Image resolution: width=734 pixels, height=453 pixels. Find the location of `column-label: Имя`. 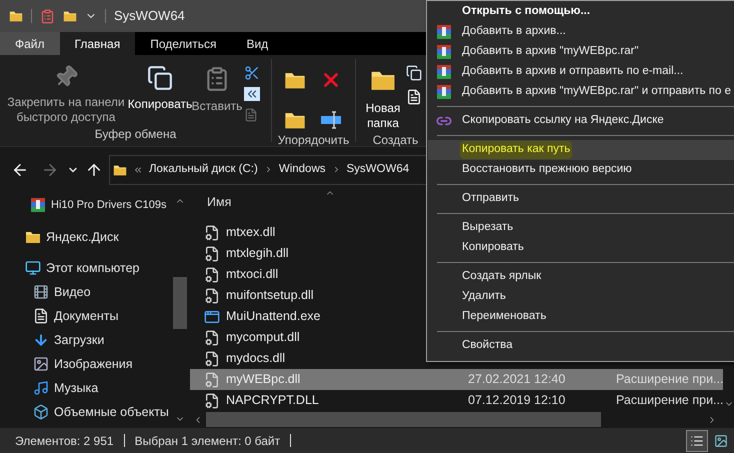

column-label: Имя is located at coordinates (219, 203).